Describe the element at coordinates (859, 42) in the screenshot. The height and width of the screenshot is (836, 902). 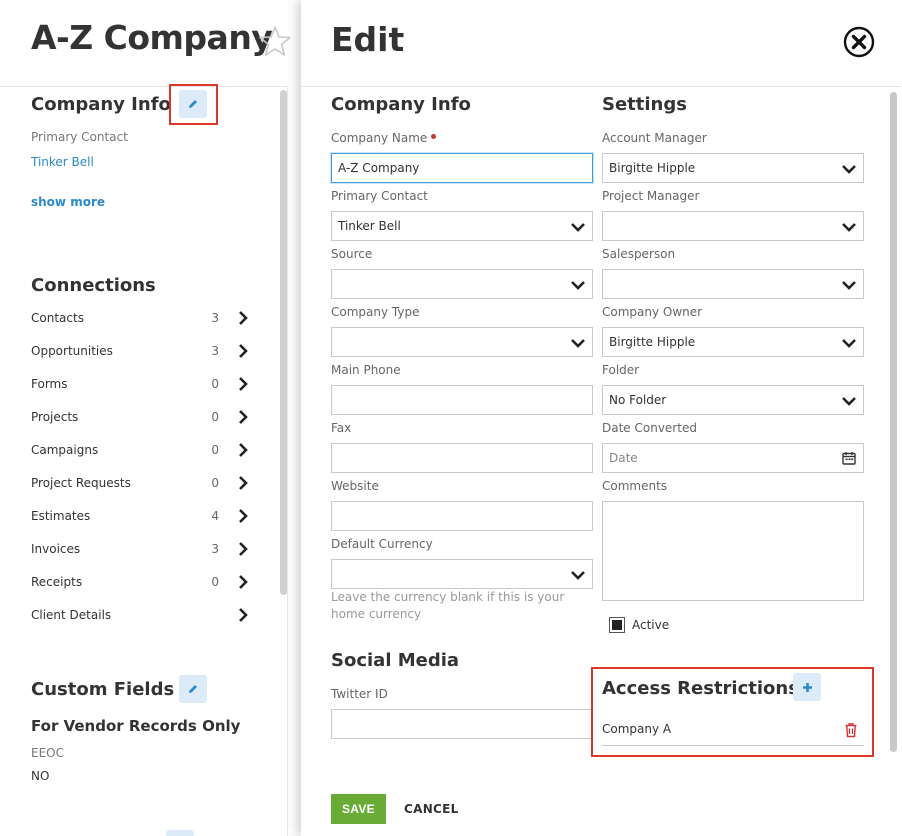
I see `close-icon` at that location.